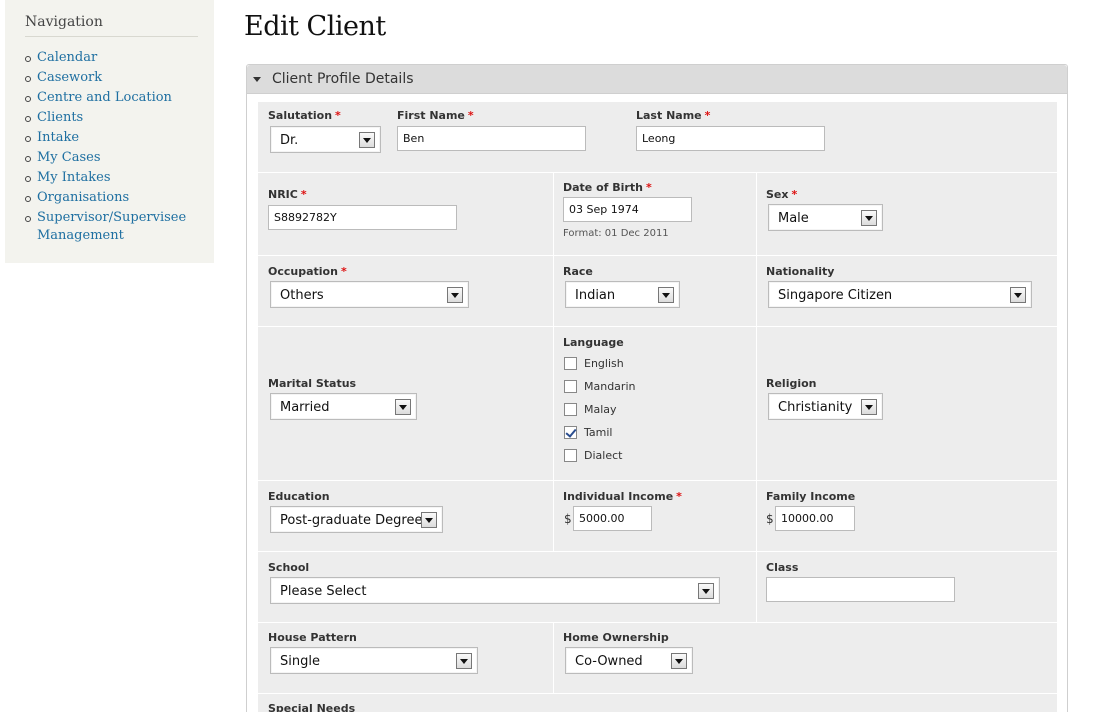 This screenshot has width=1104, height=712. What do you see at coordinates (117, 78) in the screenshot?
I see `nav-item-casework: Casework` at bounding box center [117, 78].